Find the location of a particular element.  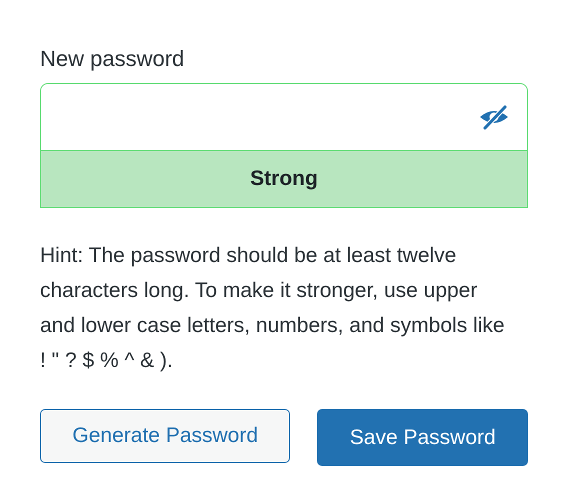

generate-button: Generate Password is located at coordinates (165, 436).